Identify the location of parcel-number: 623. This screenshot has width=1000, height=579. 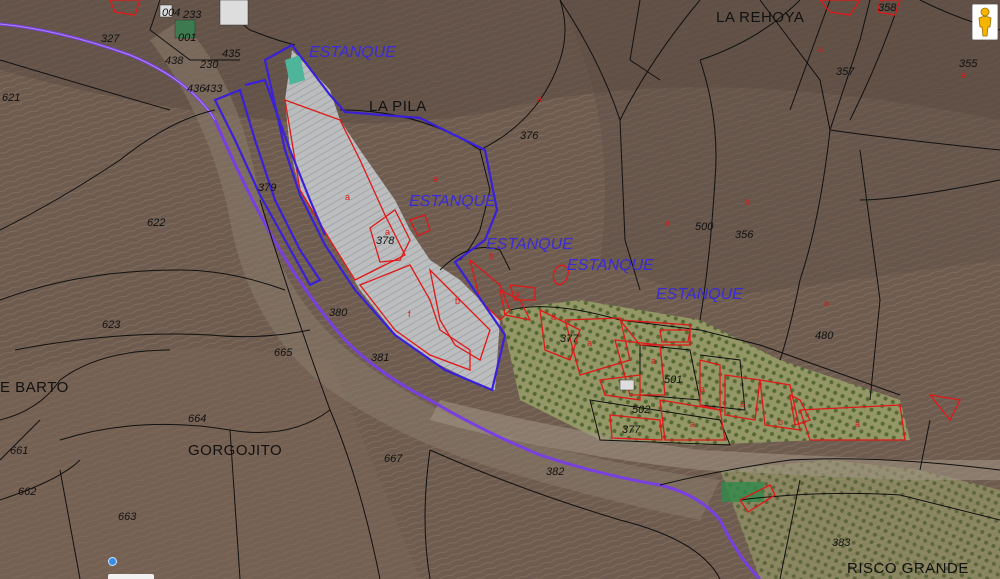
(111, 325).